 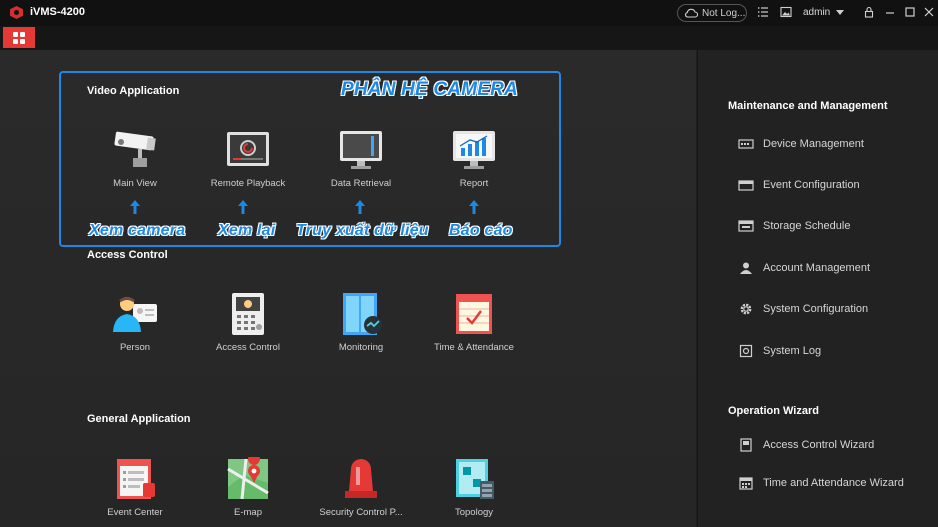 I want to click on wizard-icon, so click(x=746, y=445).